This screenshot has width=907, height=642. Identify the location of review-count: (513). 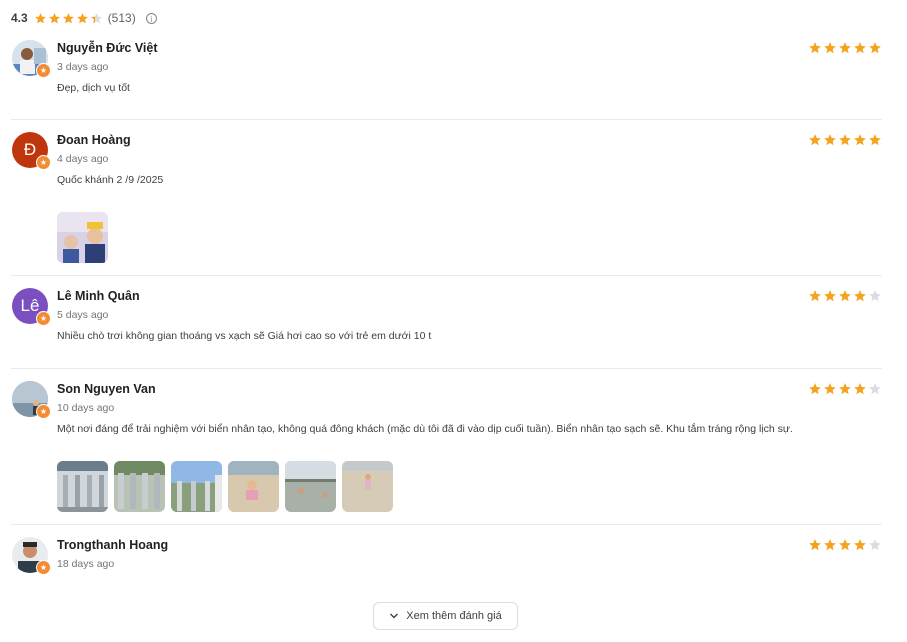
(121, 18).